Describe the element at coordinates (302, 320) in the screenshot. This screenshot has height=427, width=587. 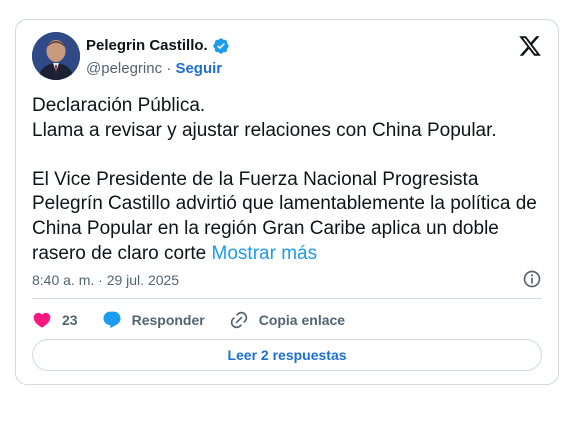
I see `copy-link-label: Copia enlace` at that location.